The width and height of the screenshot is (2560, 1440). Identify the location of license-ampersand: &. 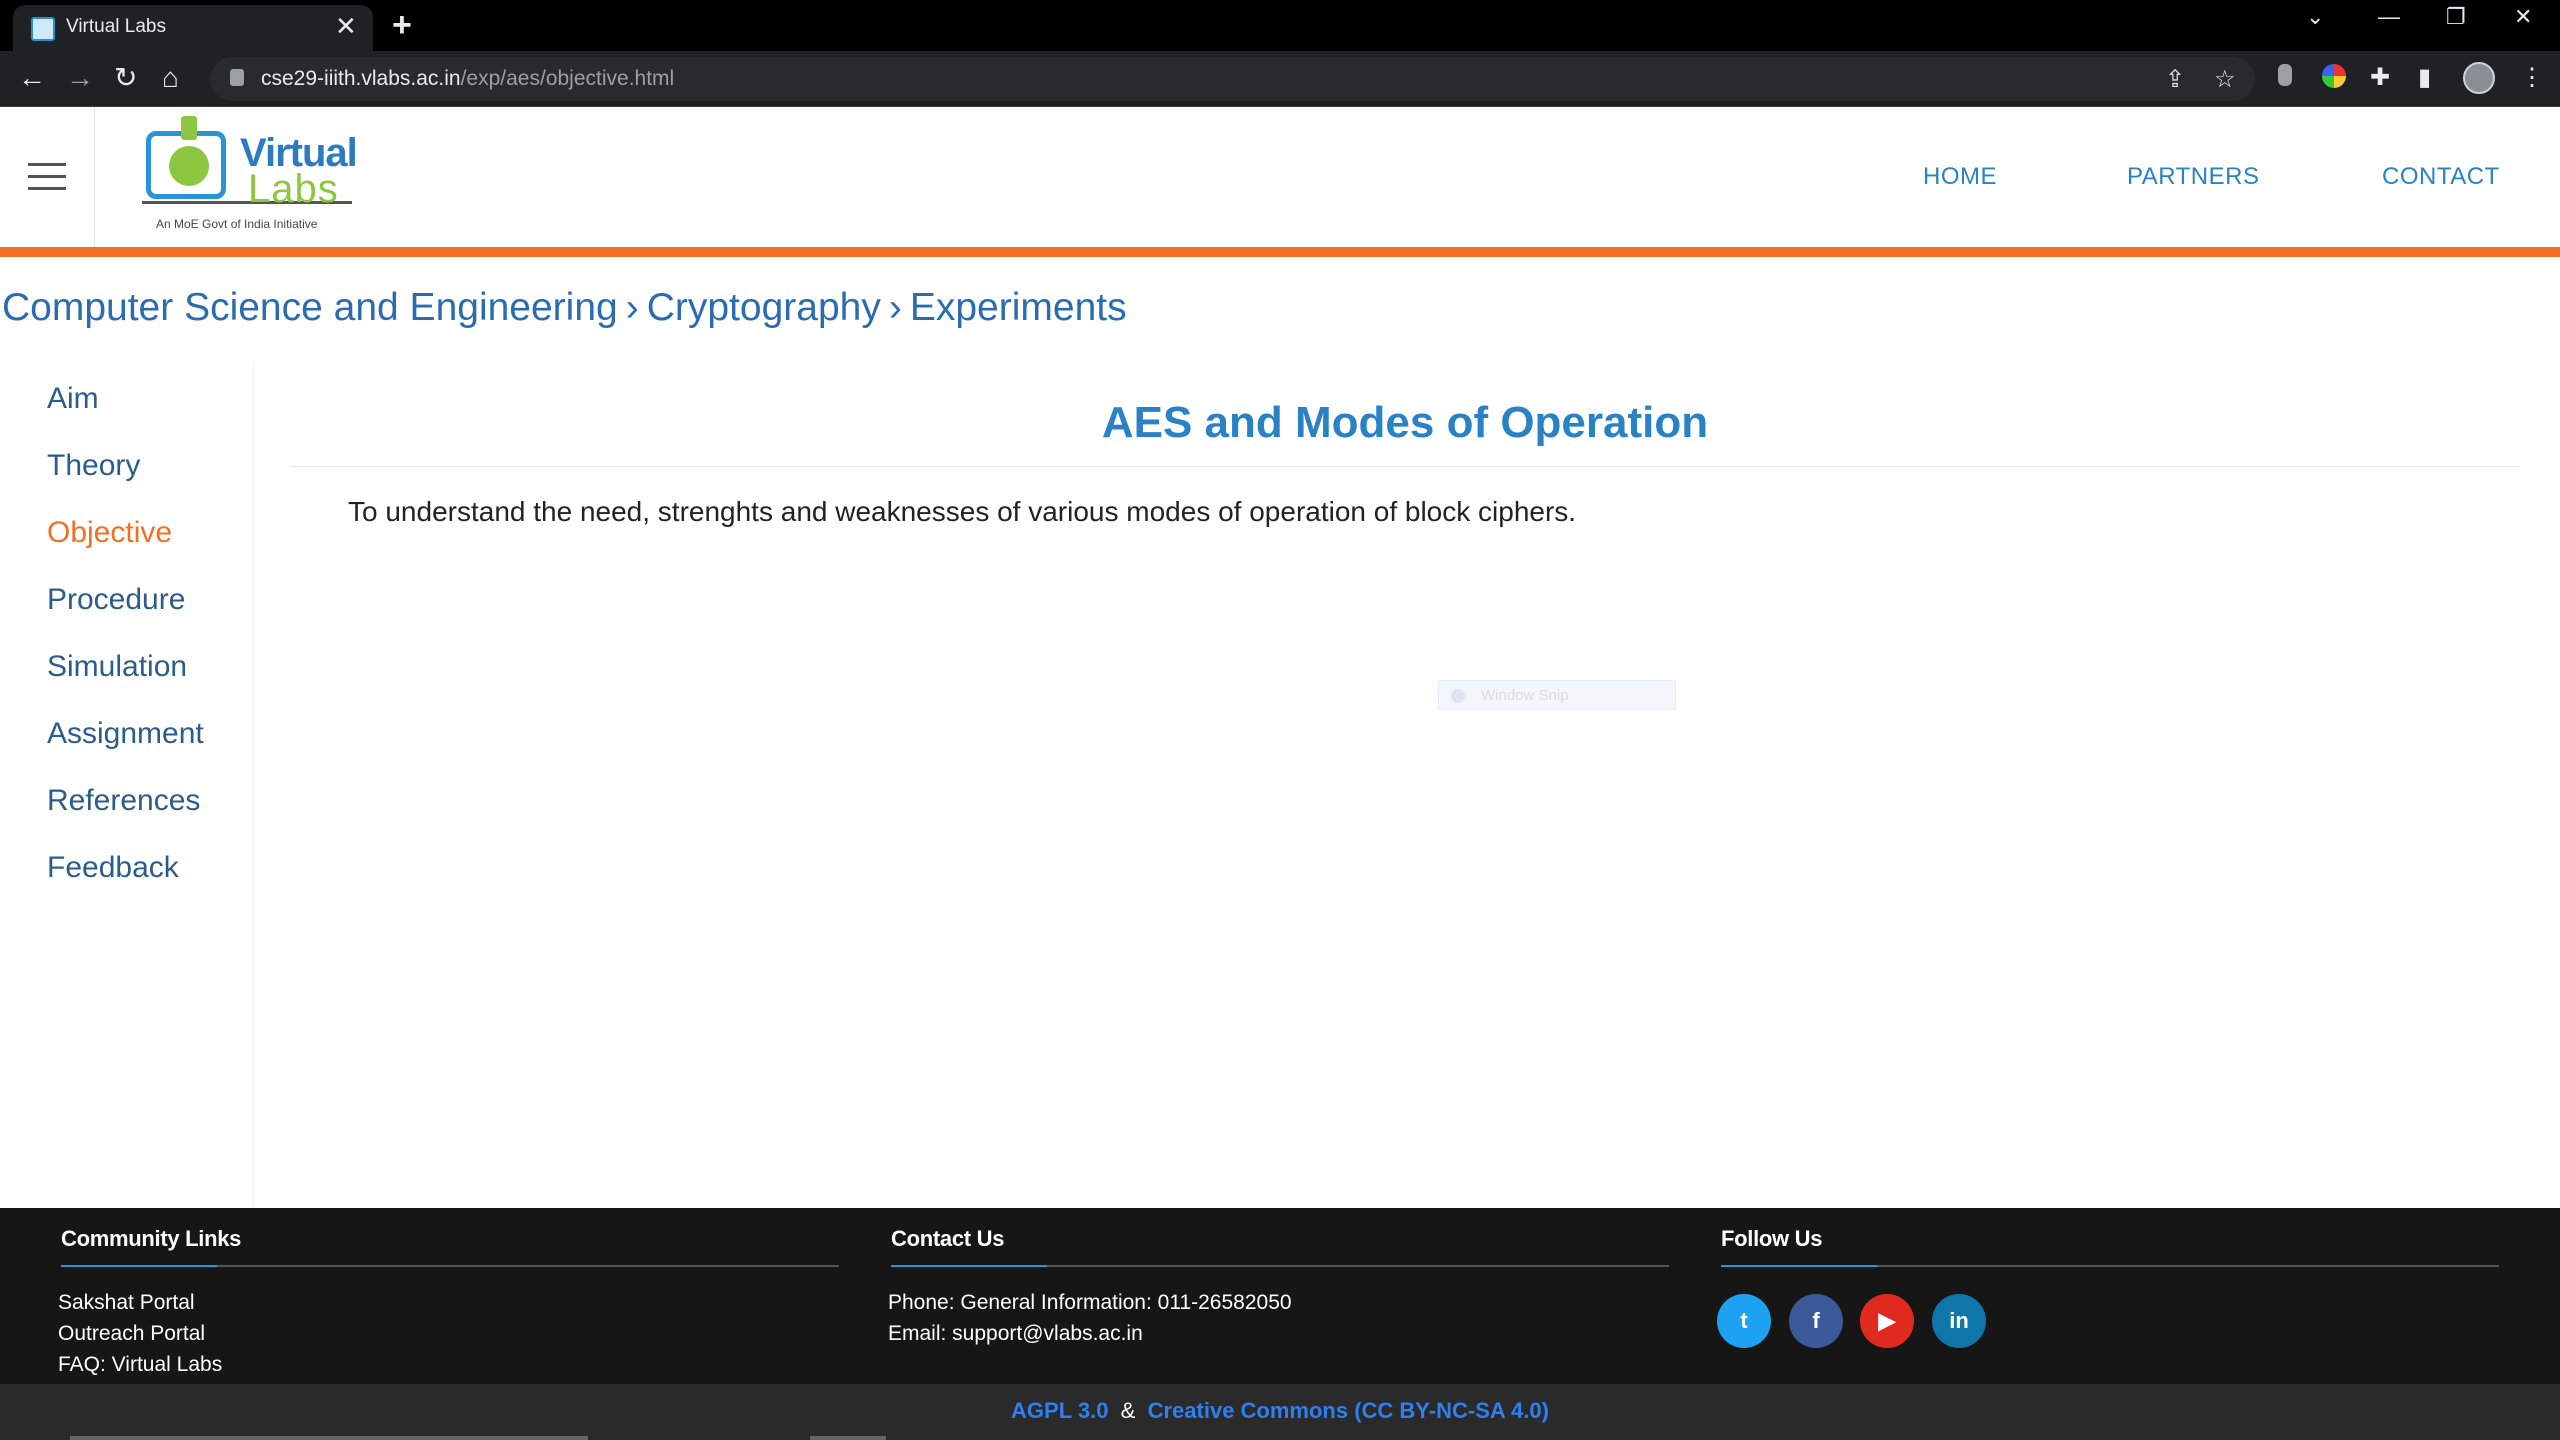
(1128, 1410).